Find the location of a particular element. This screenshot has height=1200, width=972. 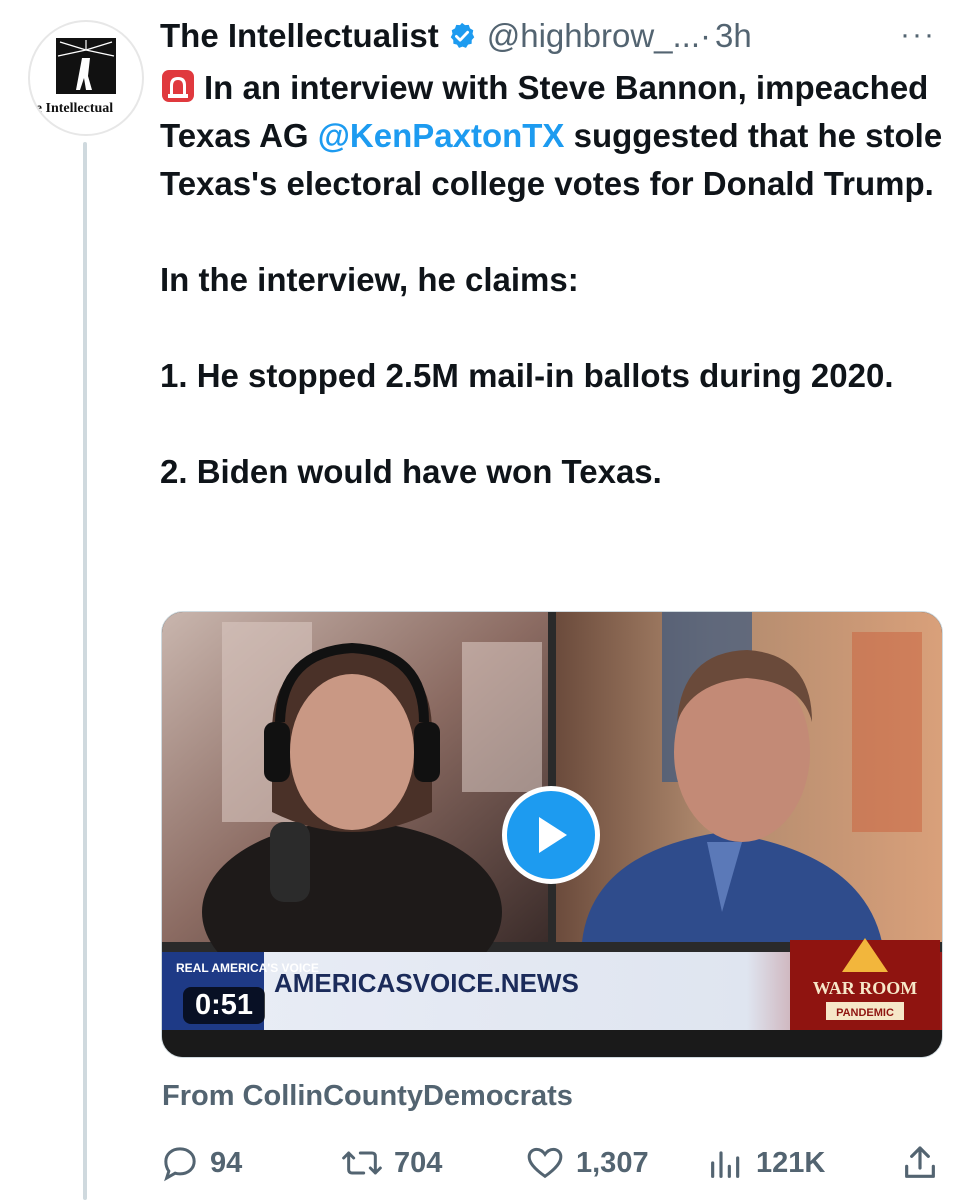

like-count: 1,307 is located at coordinates (612, 1162).